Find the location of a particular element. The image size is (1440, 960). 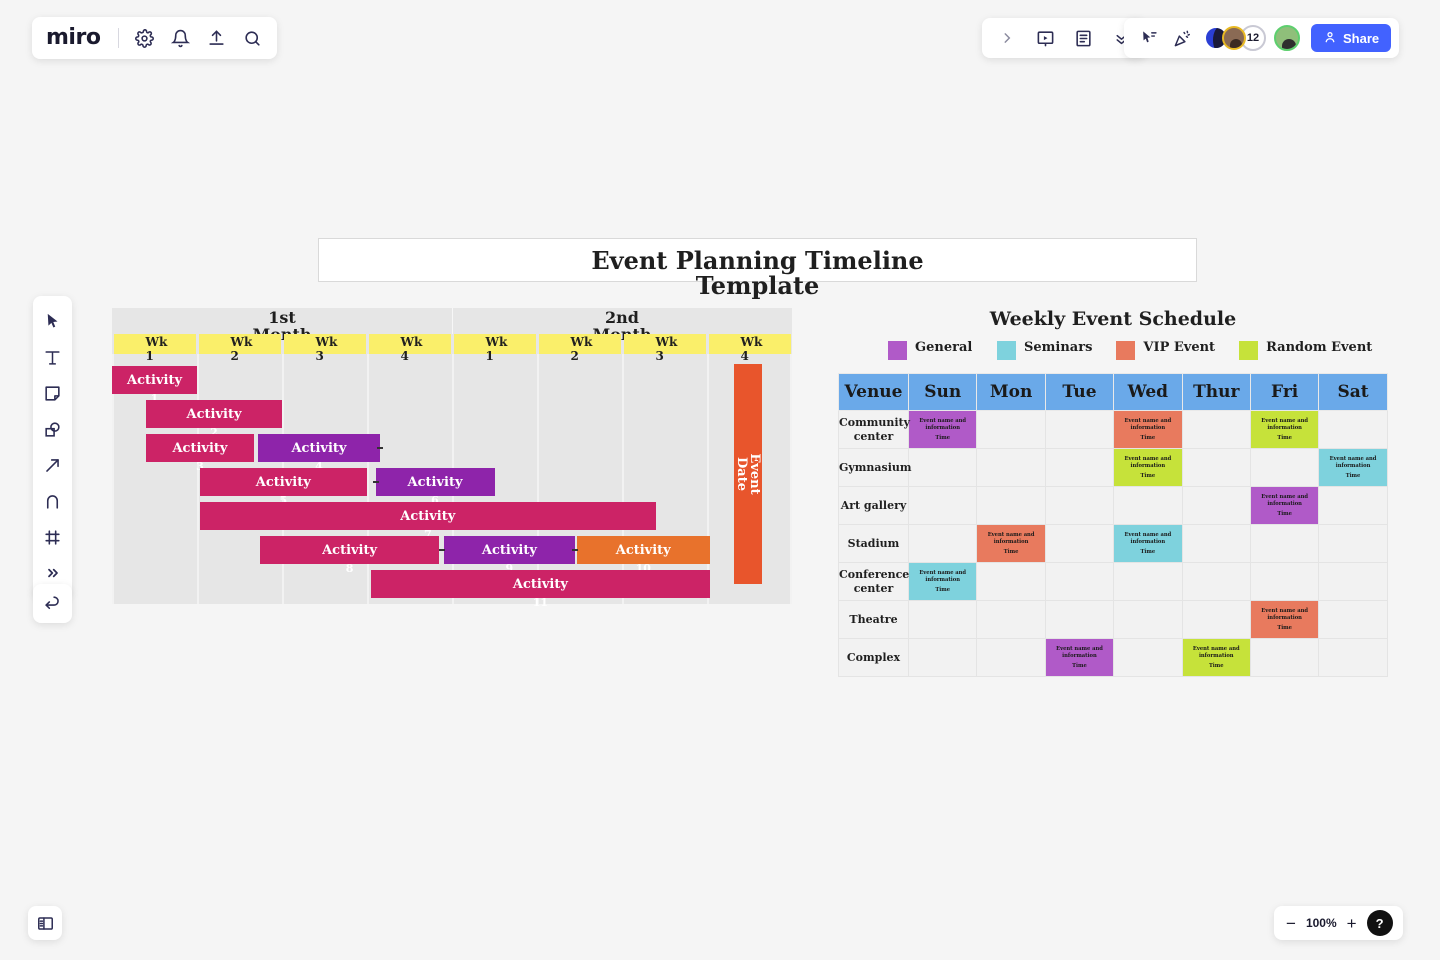

gantt-task-bar: Activity 1 is located at coordinates (154, 385).